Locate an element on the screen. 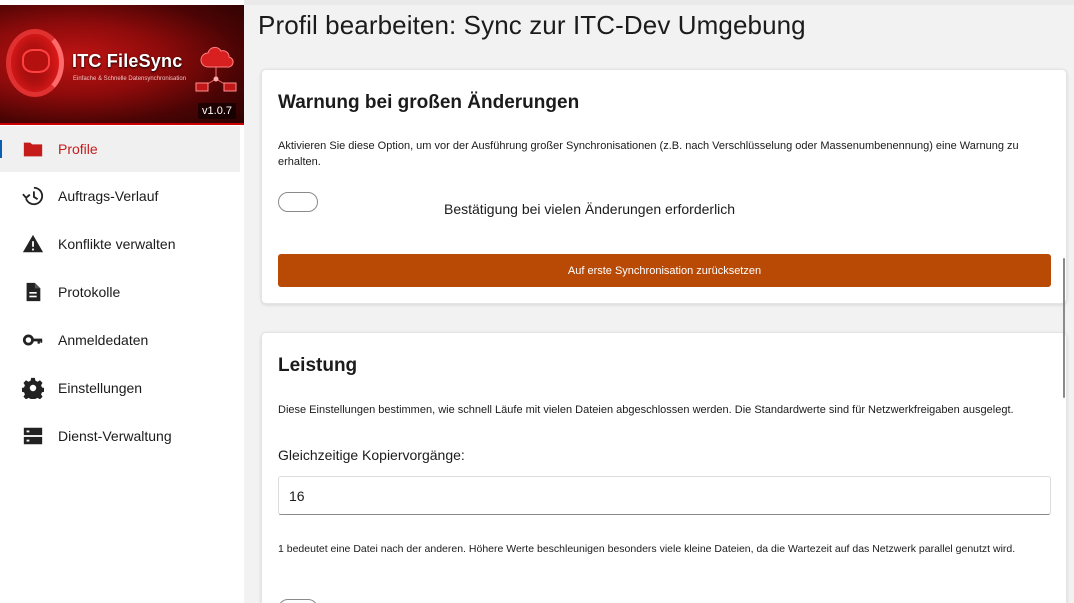  sidebar-item-service: Dienst-Verwaltung is located at coordinates (122, 436).